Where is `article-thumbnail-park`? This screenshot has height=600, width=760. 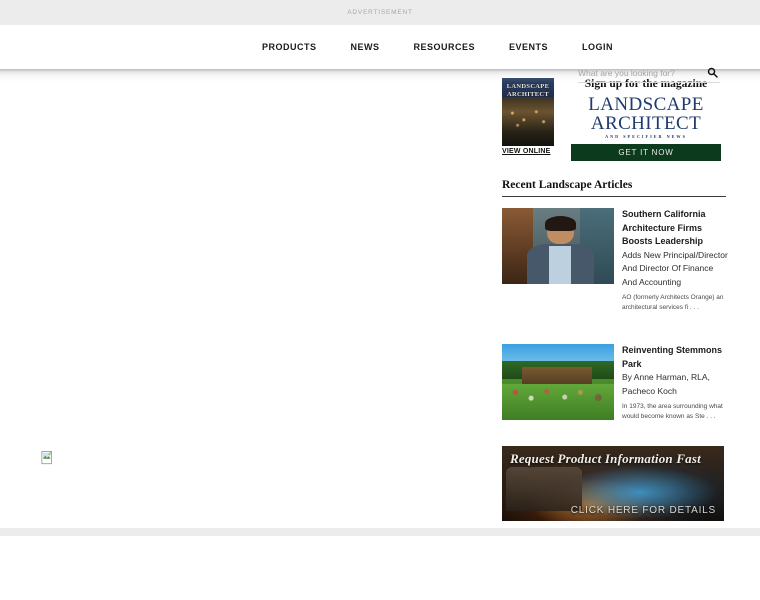
article-thumbnail-park is located at coordinates (558, 382).